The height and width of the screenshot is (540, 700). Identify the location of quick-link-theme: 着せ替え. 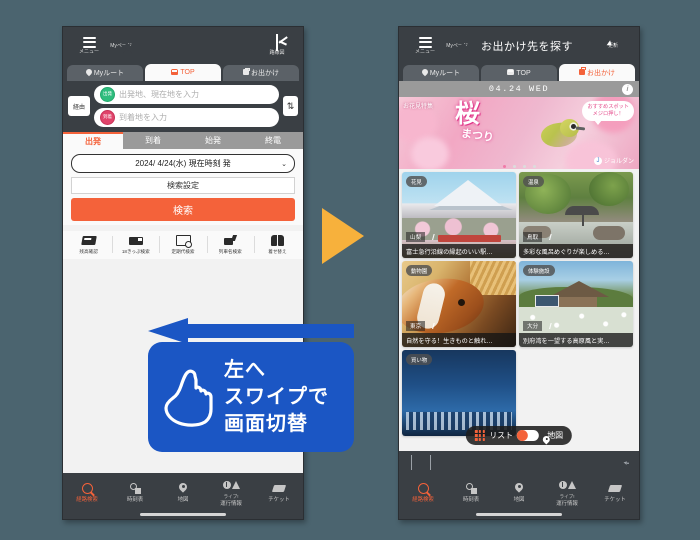
(277, 244).